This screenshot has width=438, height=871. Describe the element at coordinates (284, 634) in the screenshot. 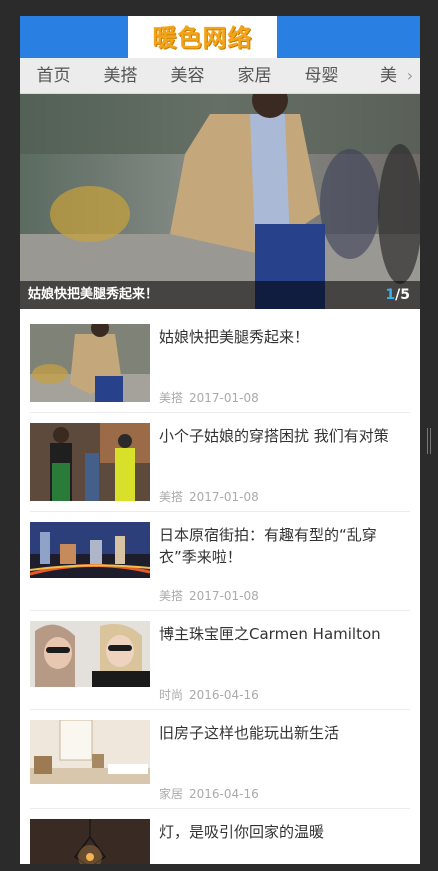

I see `article-title: 博主珠宝匣之Carmen Hamilton` at that location.